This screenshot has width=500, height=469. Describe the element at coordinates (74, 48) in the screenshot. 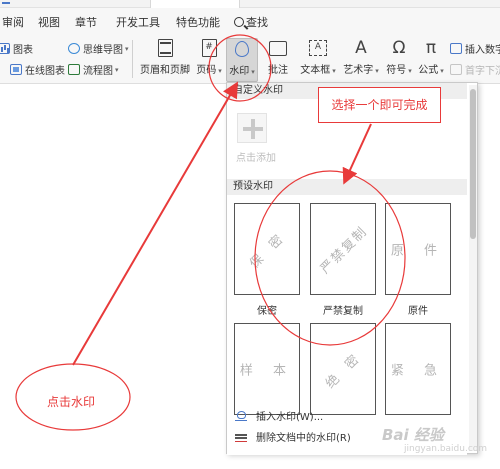

I see `mindmap-icon` at that location.